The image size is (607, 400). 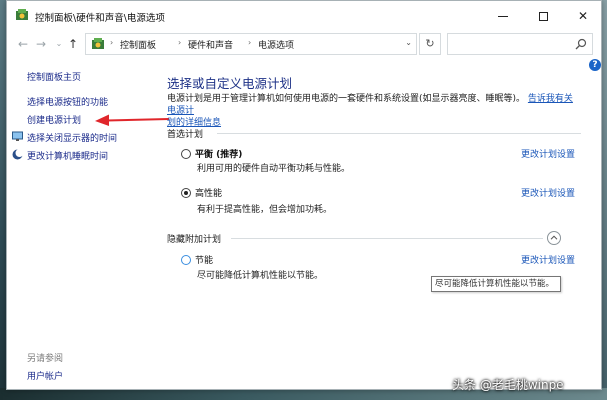 I want to click on chevron-up-icon, so click(x=554, y=238).